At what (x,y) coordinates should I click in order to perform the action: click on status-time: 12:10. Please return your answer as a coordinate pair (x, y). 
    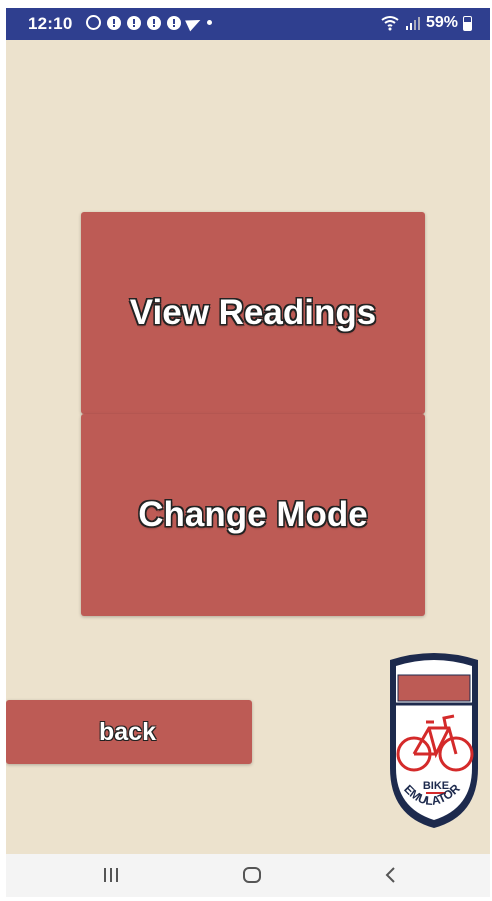
    Looking at the image, I should click on (50, 23).